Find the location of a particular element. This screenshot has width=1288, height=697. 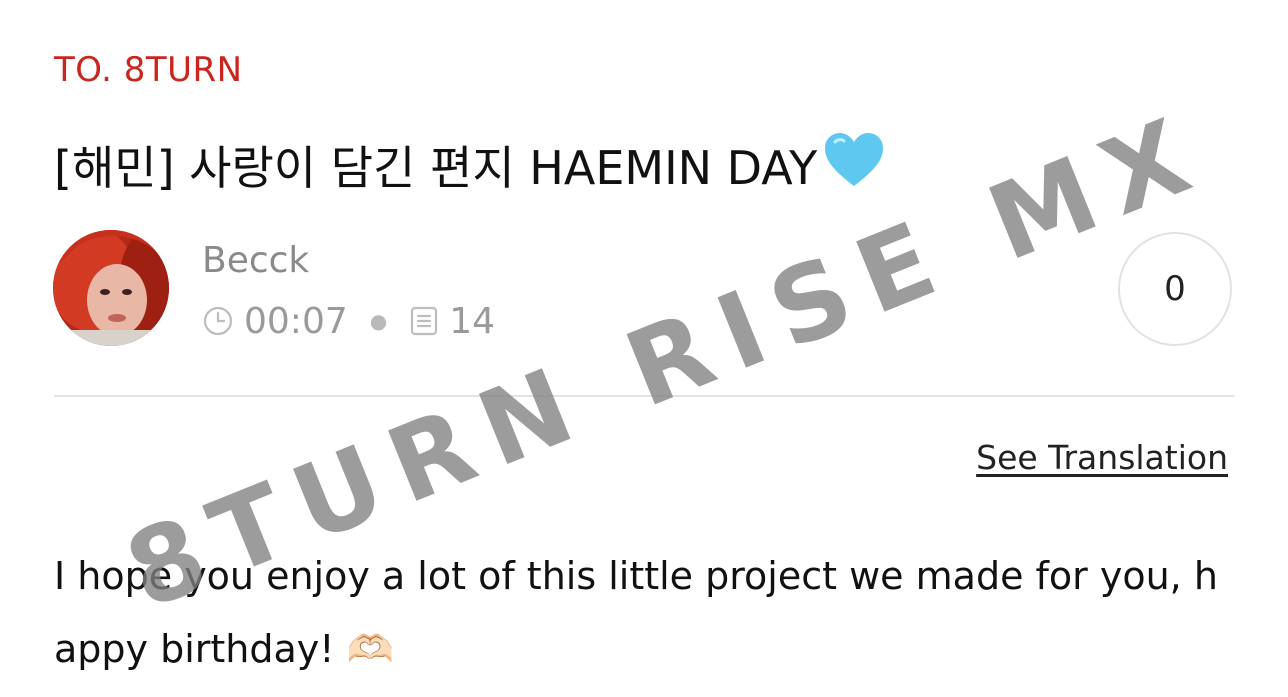

author-avatar is located at coordinates (111, 288).